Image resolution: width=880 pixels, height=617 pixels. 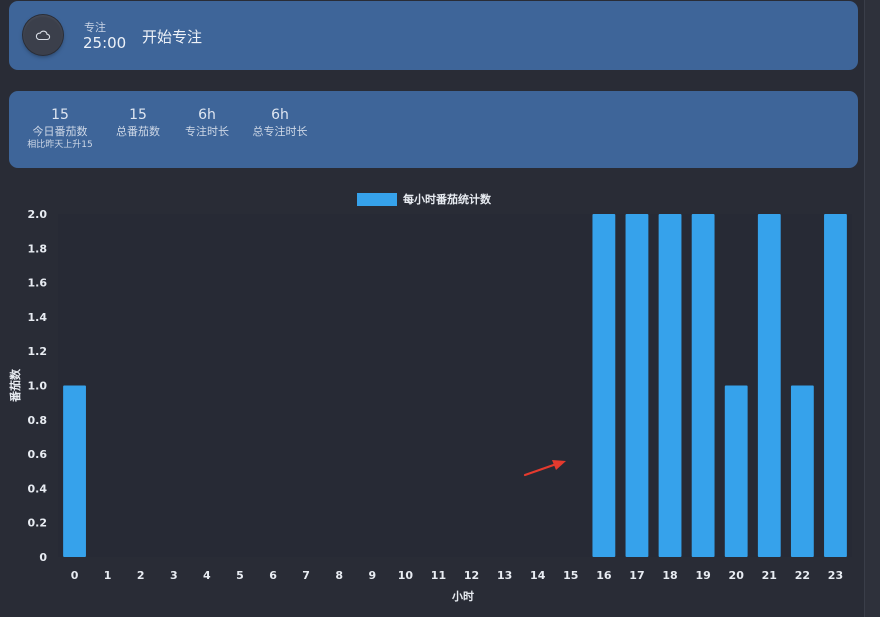 I want to click on focus-mode-label: 专注, so click(x=95, y=27).